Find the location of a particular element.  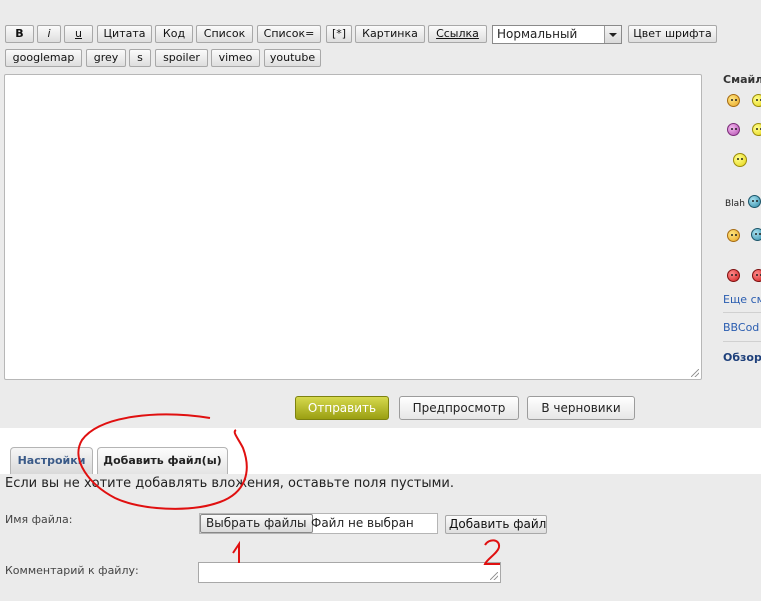

annotation-circle is located at coordinates (162, 461).